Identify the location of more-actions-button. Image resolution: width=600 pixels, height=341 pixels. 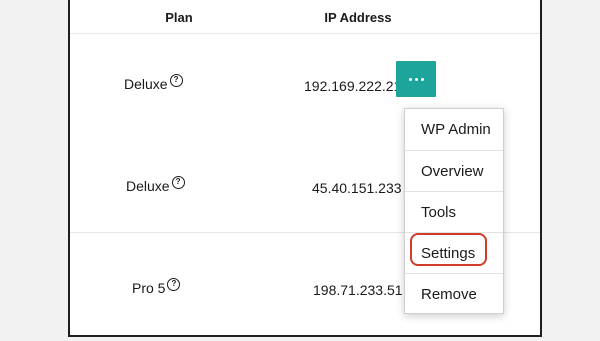
(416, 79).